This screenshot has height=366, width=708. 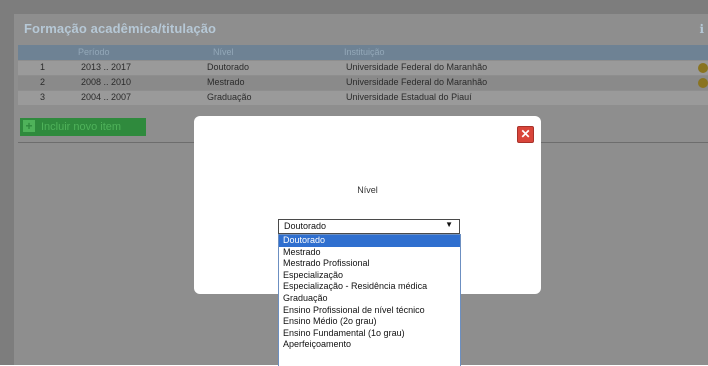 What do you see at coordinates (369, 287) in the screenshot?
I see `option-especializacao-residencia: Especialização - Residência médica` at bounding box center [369, 287].